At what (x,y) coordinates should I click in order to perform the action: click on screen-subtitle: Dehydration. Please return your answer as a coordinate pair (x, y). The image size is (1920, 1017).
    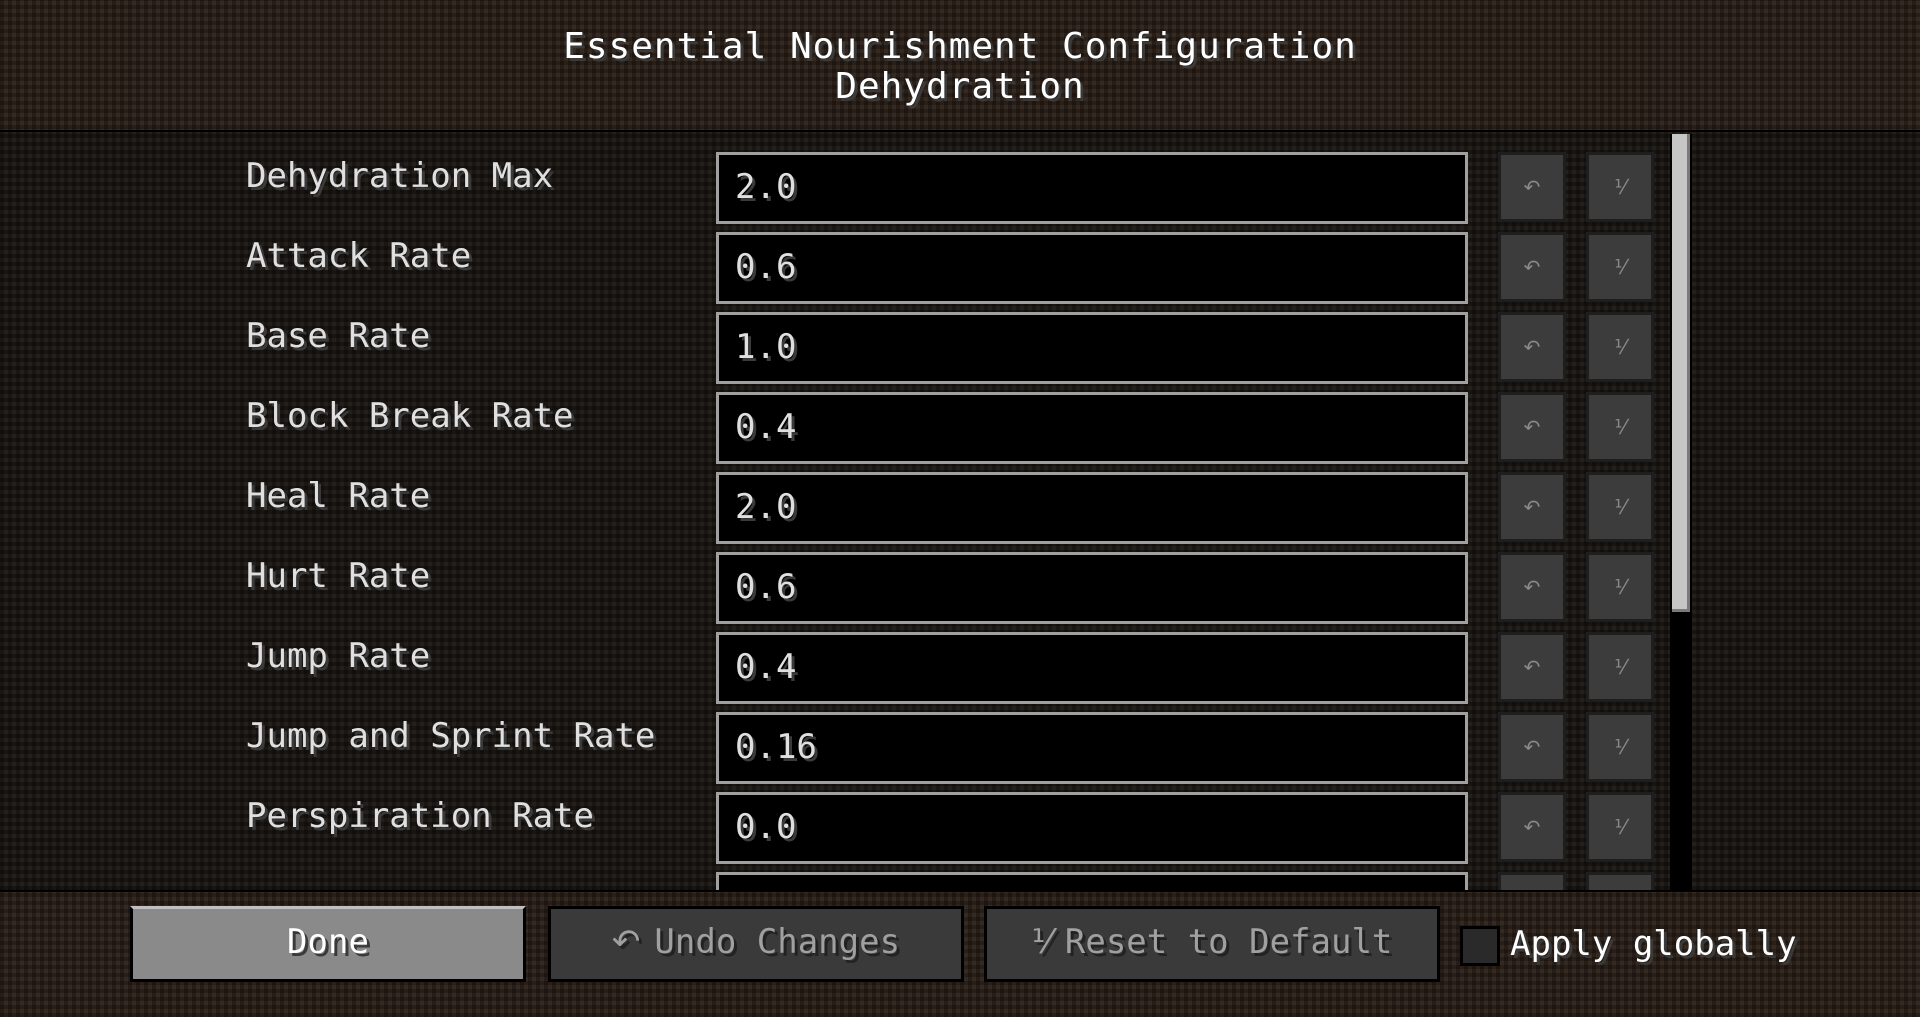
    Looking at the image, I should click on (960, 86).